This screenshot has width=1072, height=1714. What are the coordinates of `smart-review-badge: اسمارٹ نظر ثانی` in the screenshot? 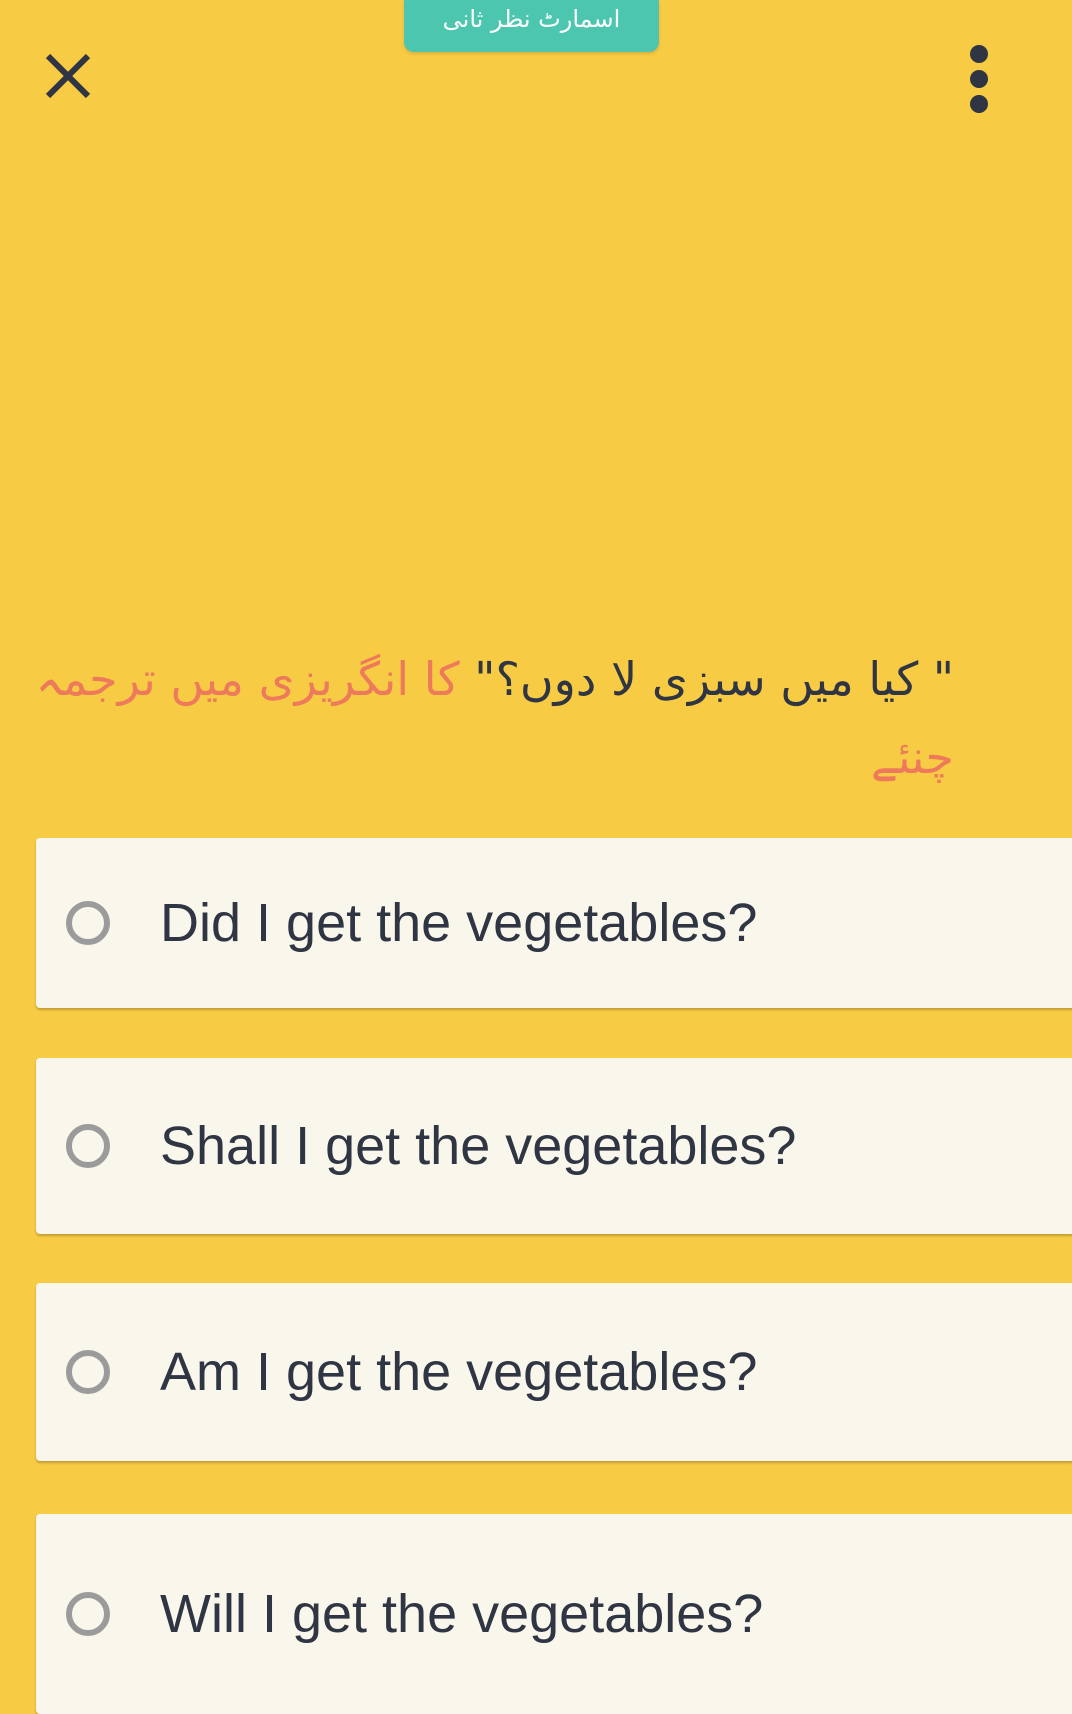 It's located at (531, 26).